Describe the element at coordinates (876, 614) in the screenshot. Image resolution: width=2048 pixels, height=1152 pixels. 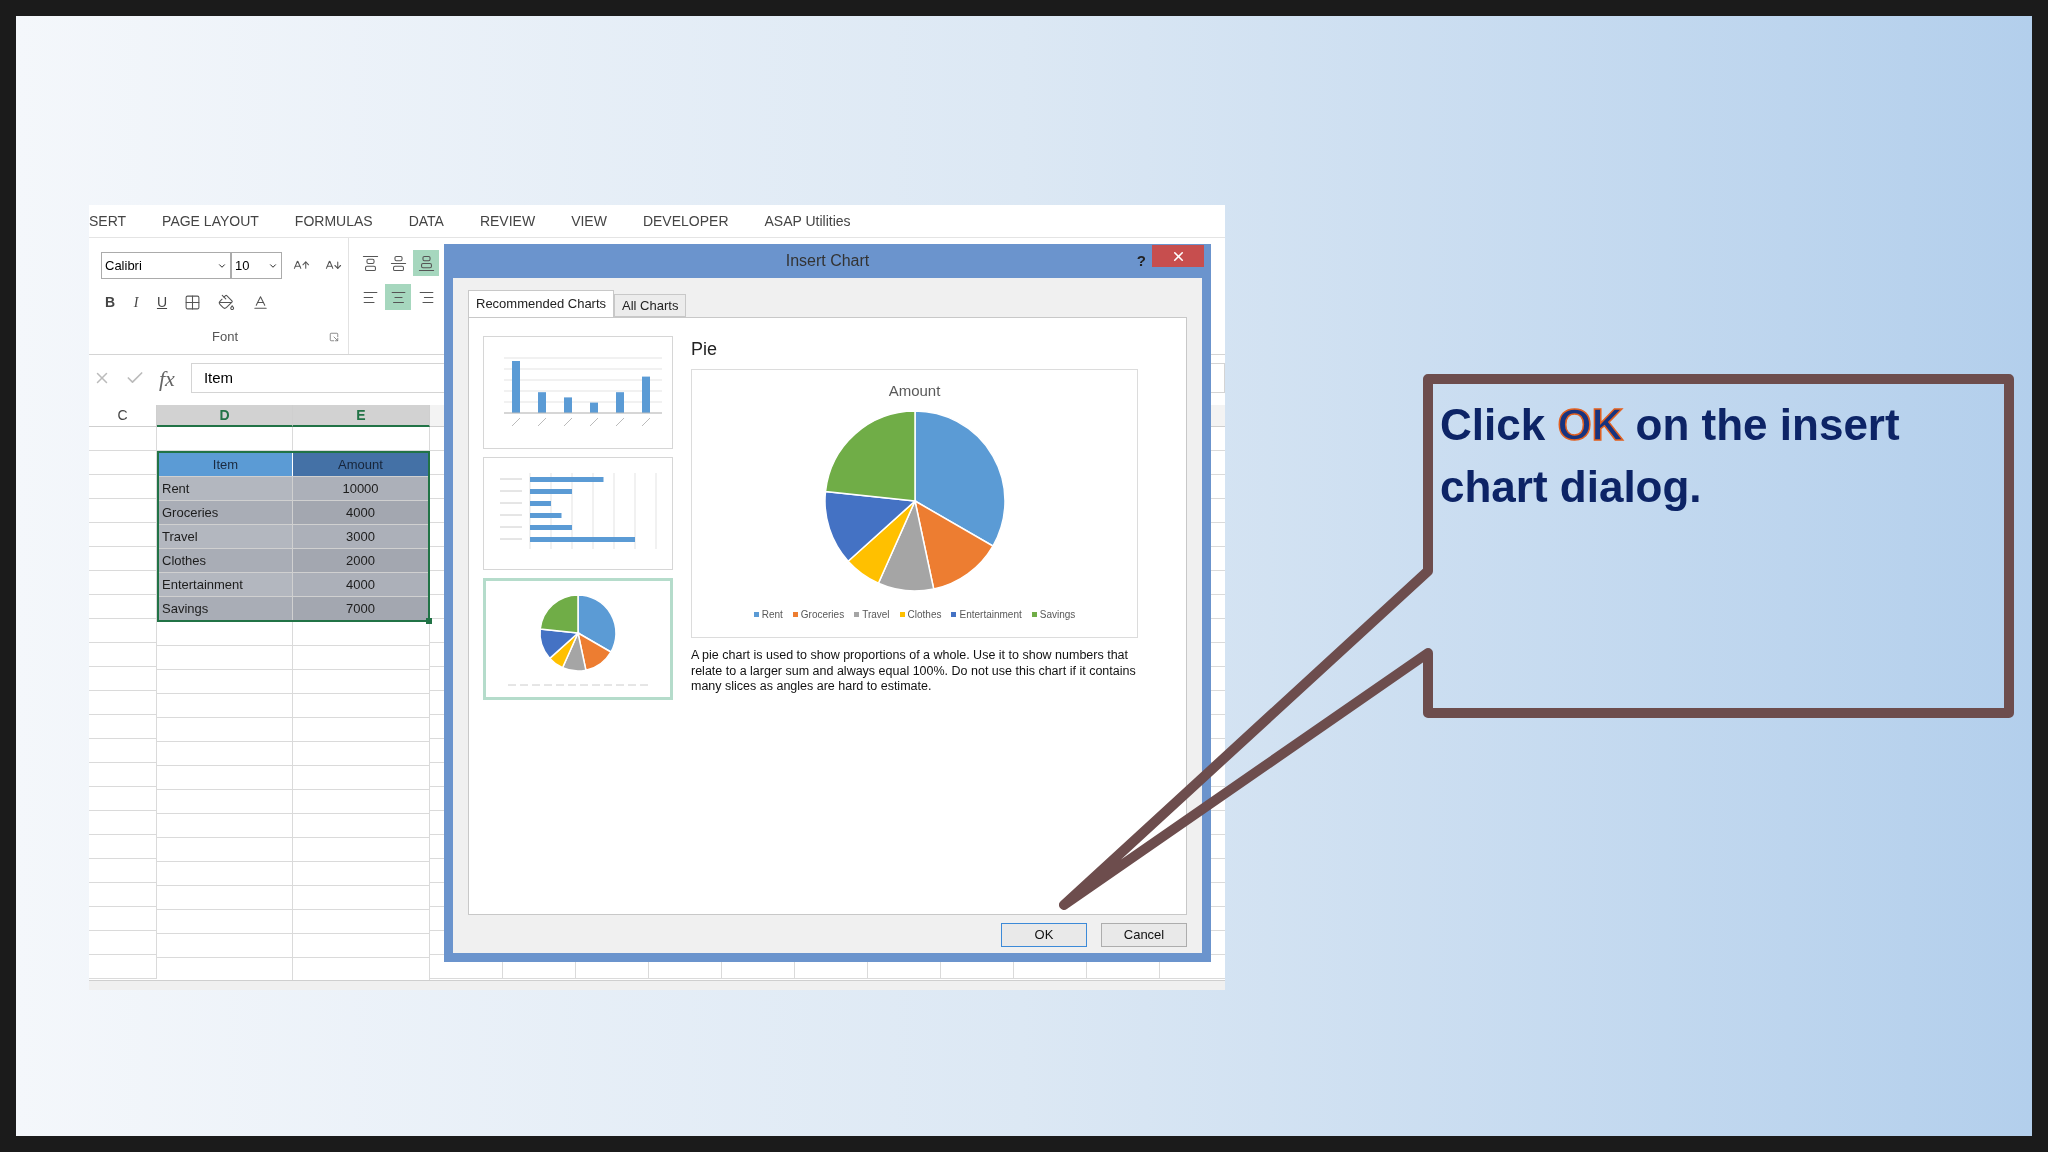
I see `legend-label: Travel` at that location.